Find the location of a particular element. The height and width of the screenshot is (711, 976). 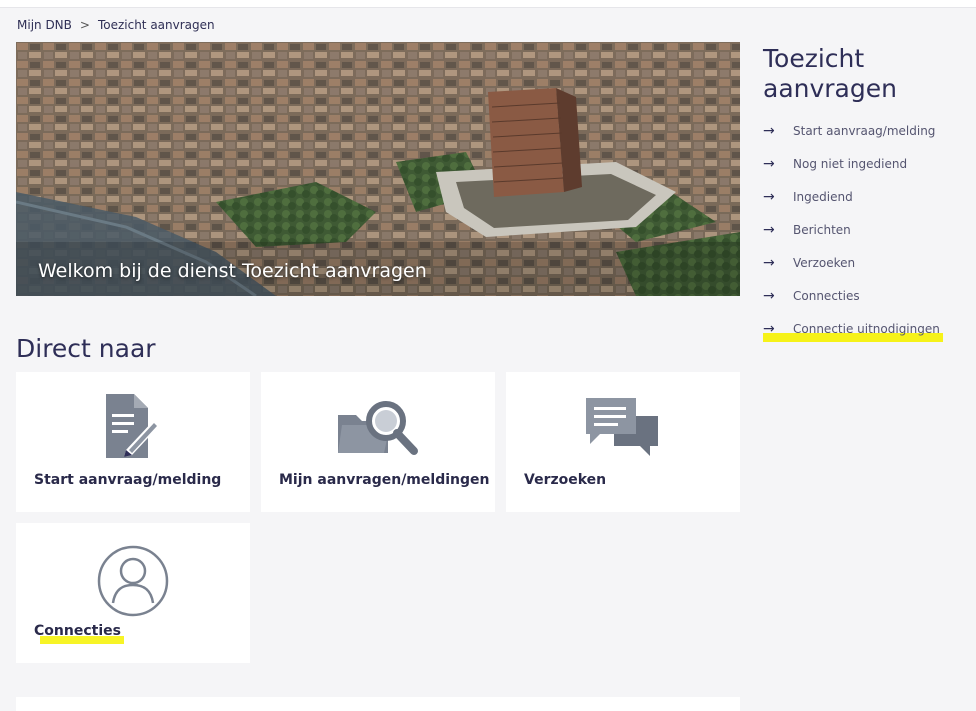

bottom-card is located at coordinates (378, 704).